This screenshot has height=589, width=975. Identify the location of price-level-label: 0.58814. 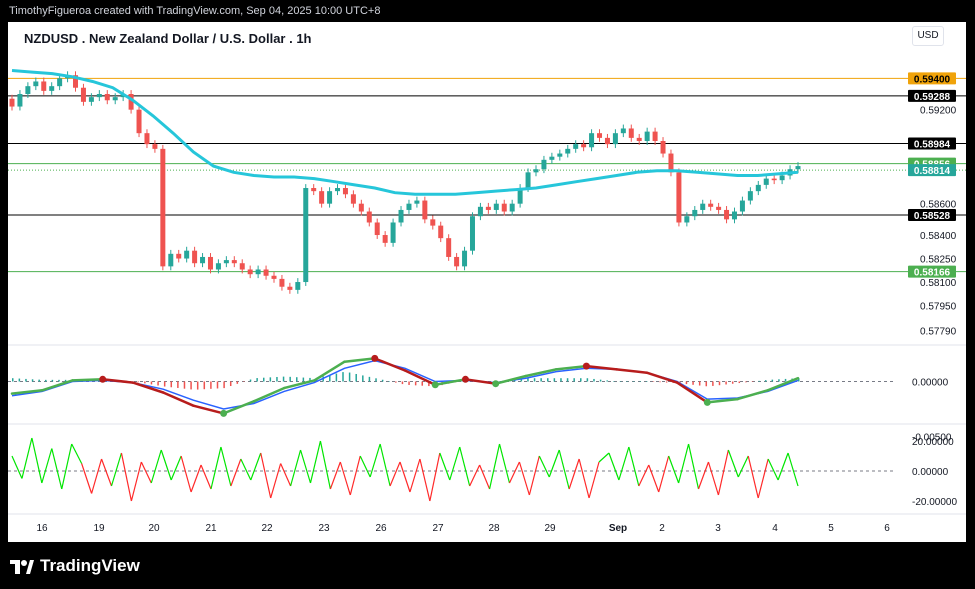
(932, 171).